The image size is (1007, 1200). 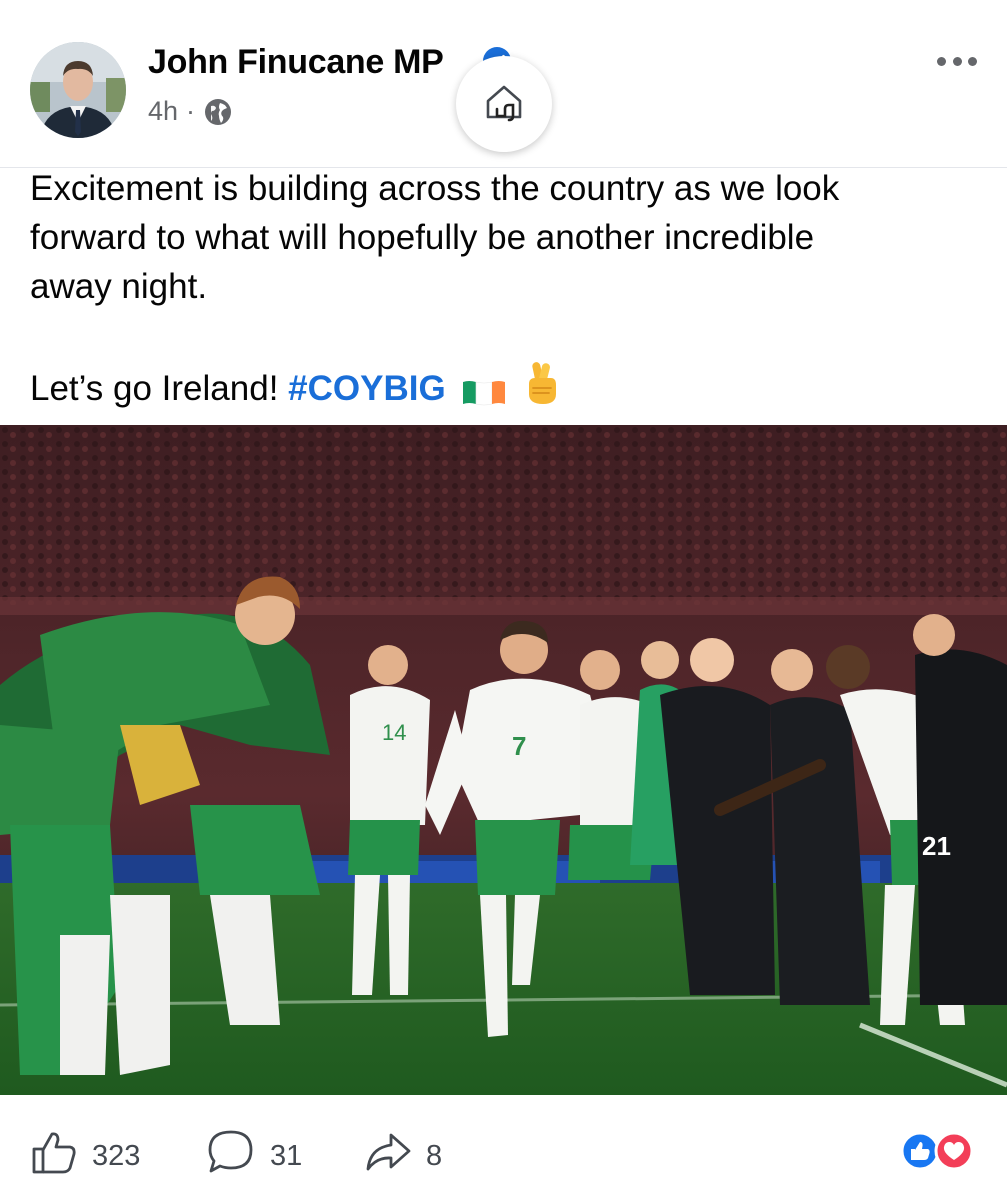 I want to click on post-text-line: away night., so click(x=119, y=286).